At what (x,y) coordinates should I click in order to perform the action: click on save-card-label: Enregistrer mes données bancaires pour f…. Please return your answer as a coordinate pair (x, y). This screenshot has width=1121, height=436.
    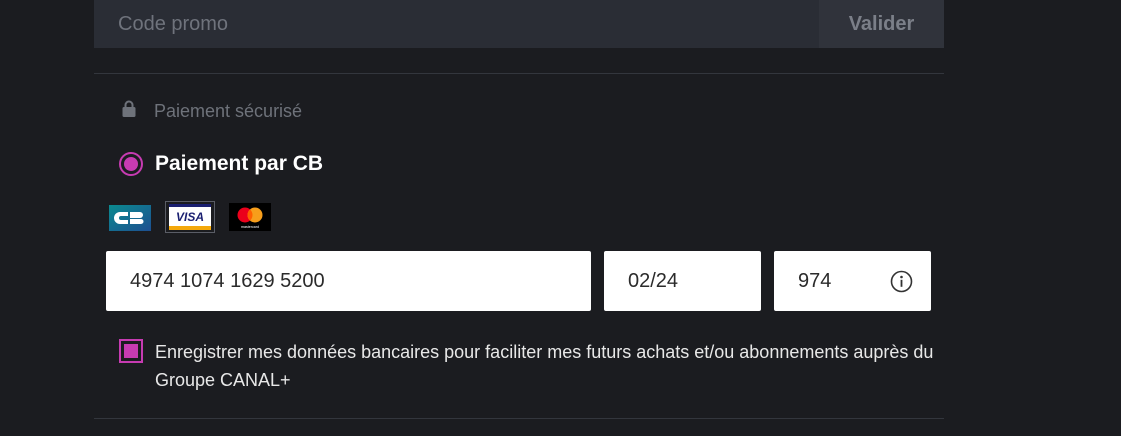
    Looking at the image, I should click on (544, 366).